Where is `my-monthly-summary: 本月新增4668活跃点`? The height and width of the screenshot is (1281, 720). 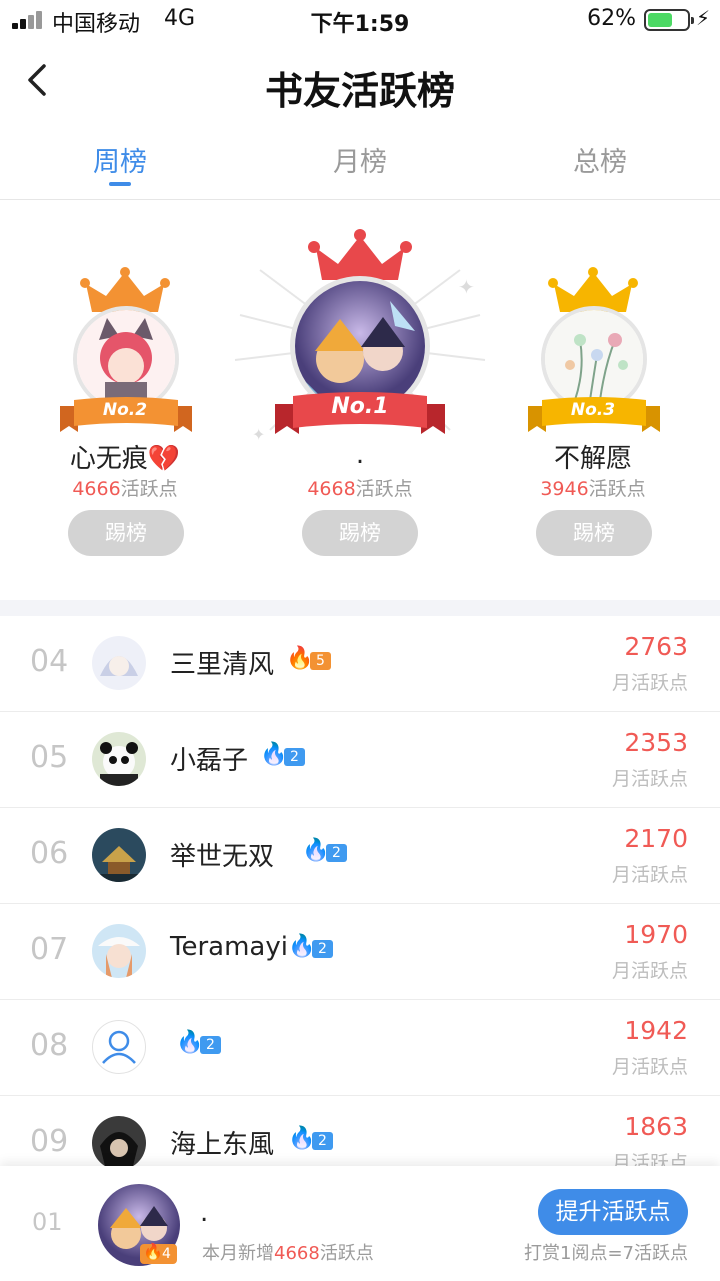 my-monthly-summary: 本月新增4668活跃点 is located at coordinates (288, 1253).